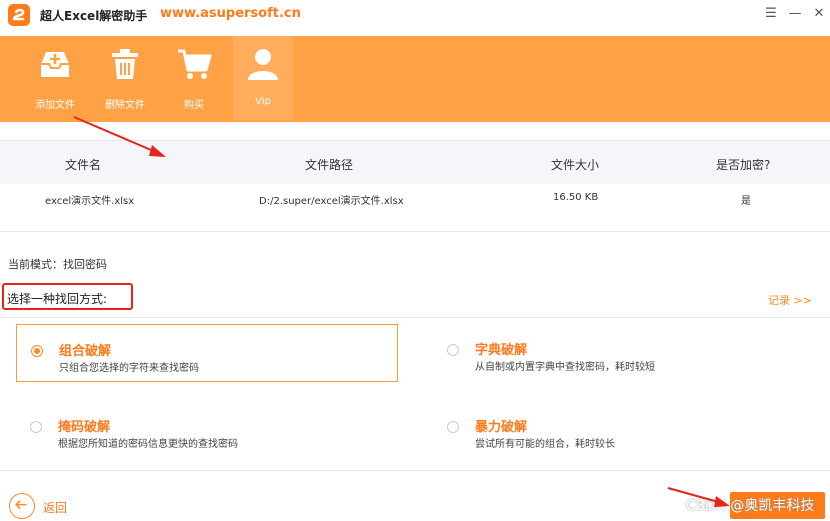 Image resolution: width=830 pixels, height=521 pixels. What do you see at coordinates (55, 78) in the screenshot?
I see `add-file-button: 添加文件` at bounding box center [55, 78].